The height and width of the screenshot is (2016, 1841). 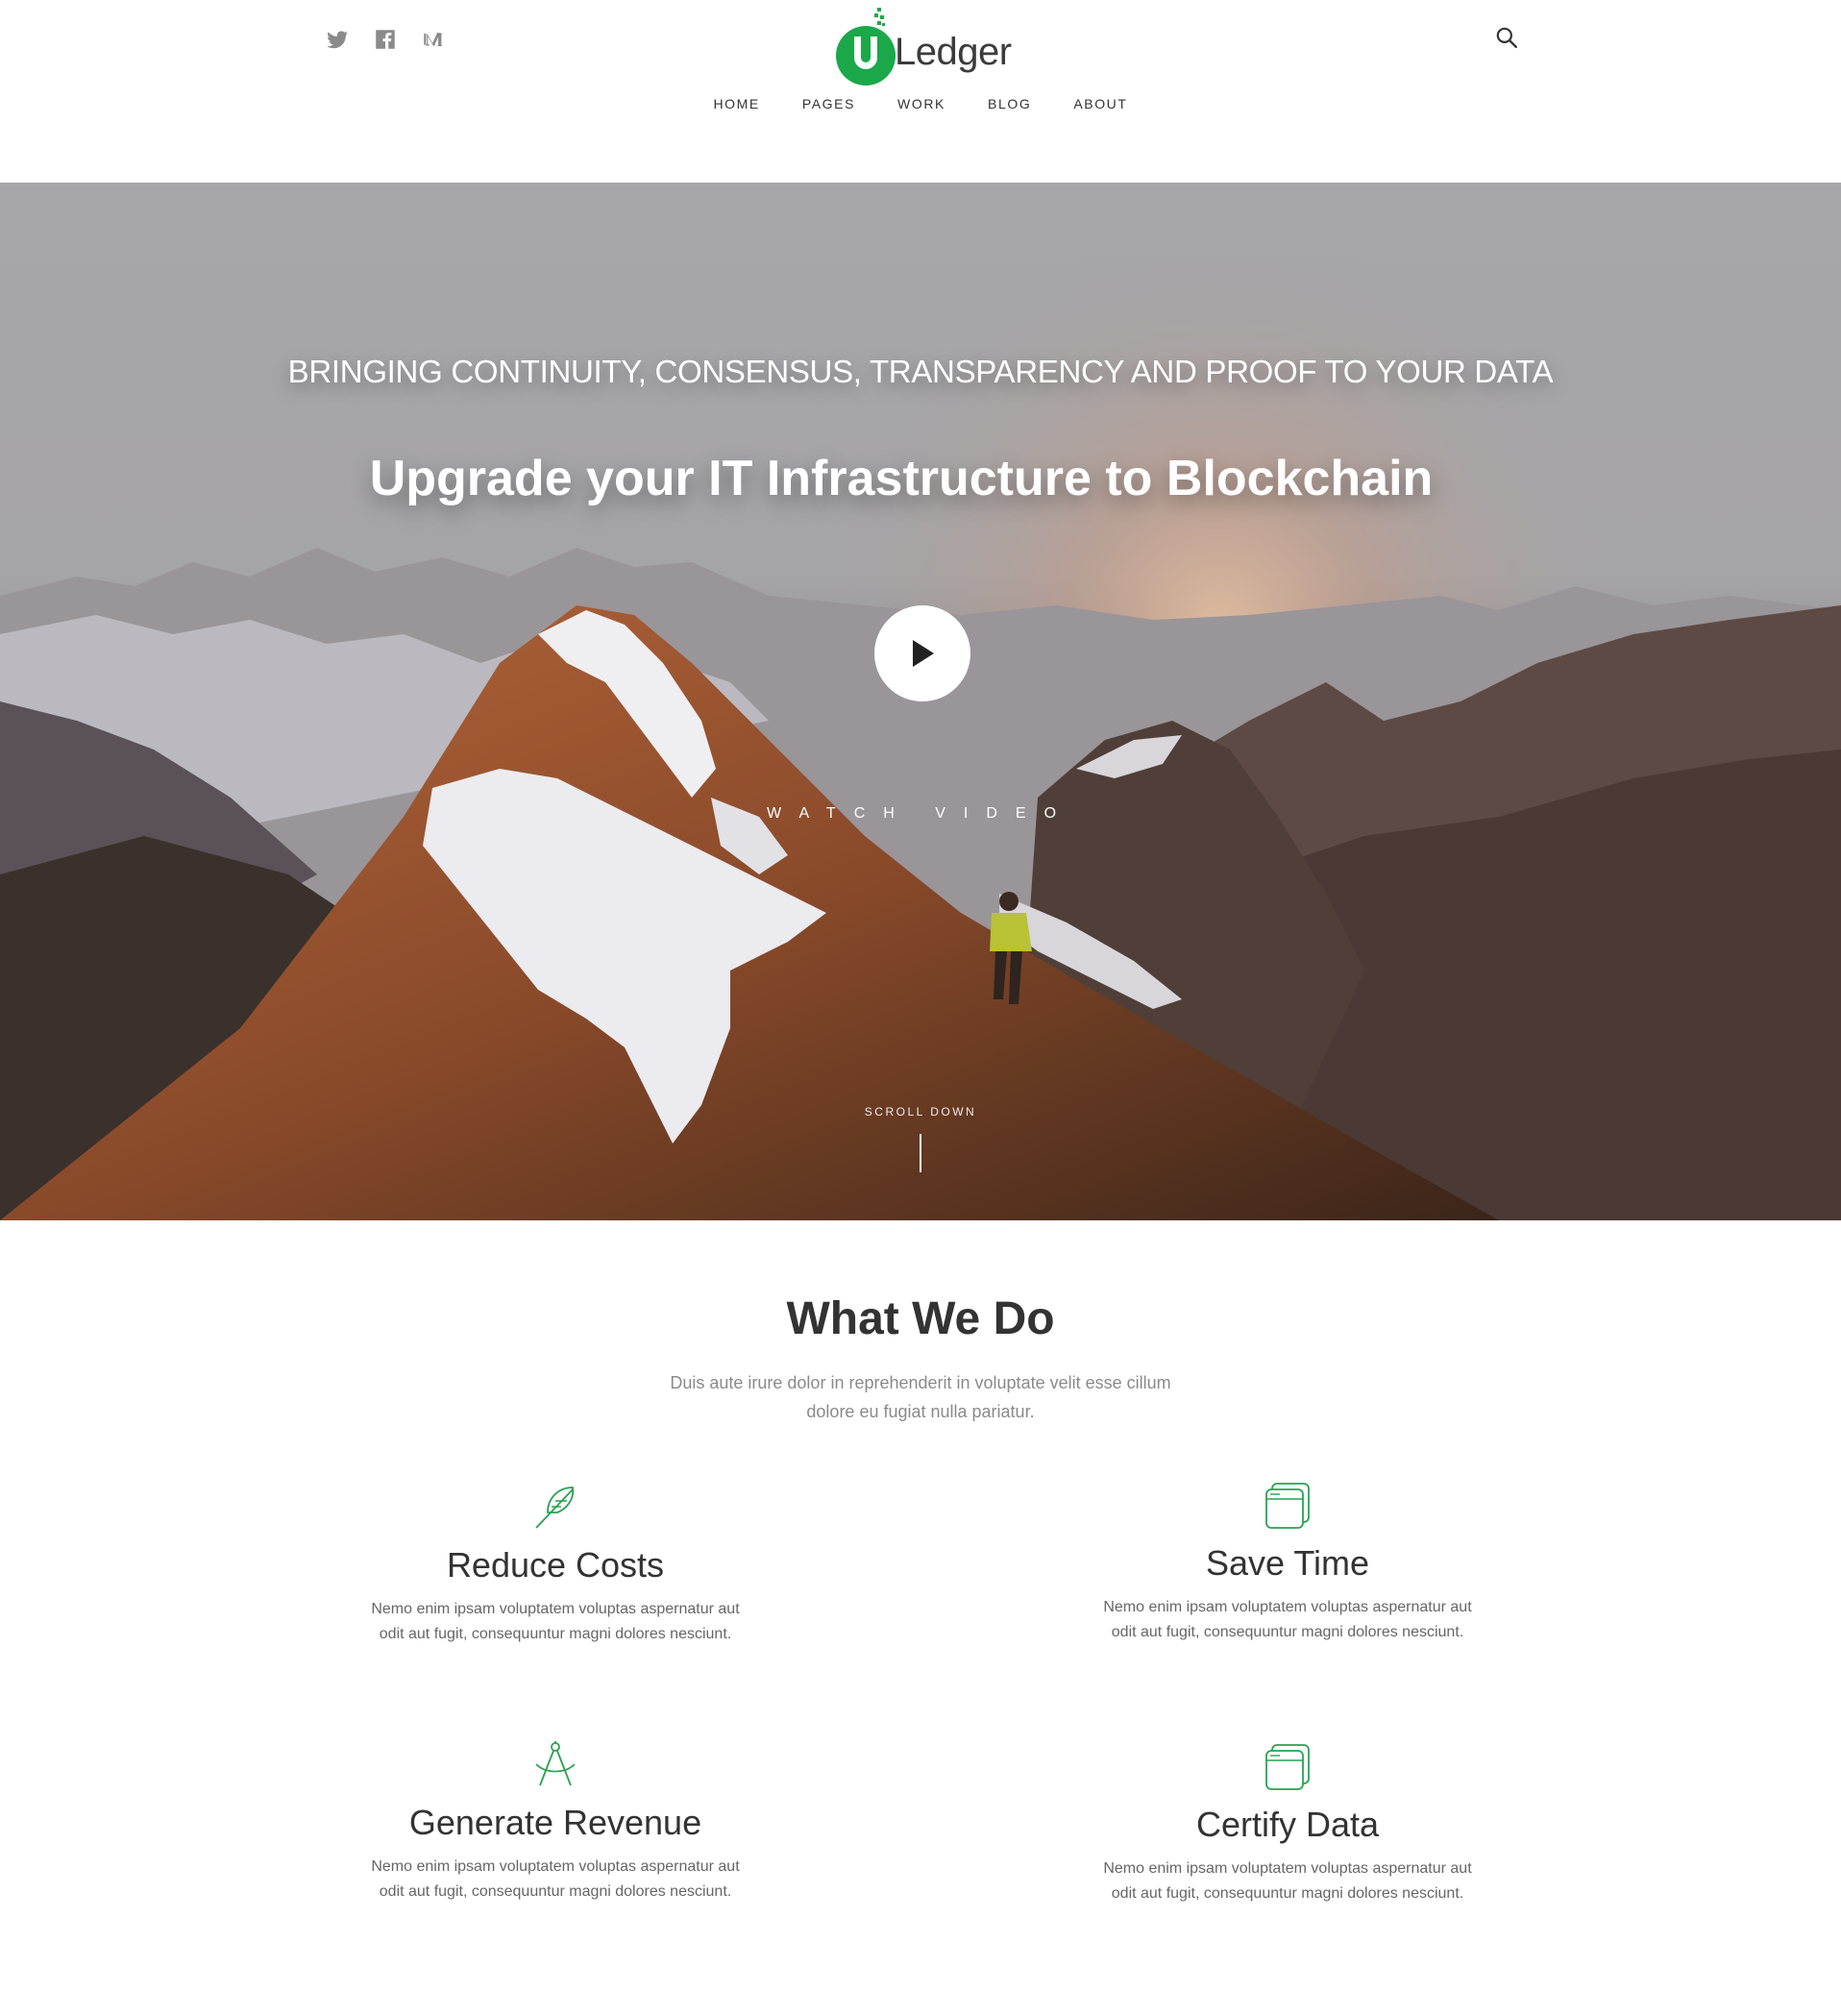 I want to click on scroll-down-label: SCROLL DOWN, so click(x=920, y=1112).